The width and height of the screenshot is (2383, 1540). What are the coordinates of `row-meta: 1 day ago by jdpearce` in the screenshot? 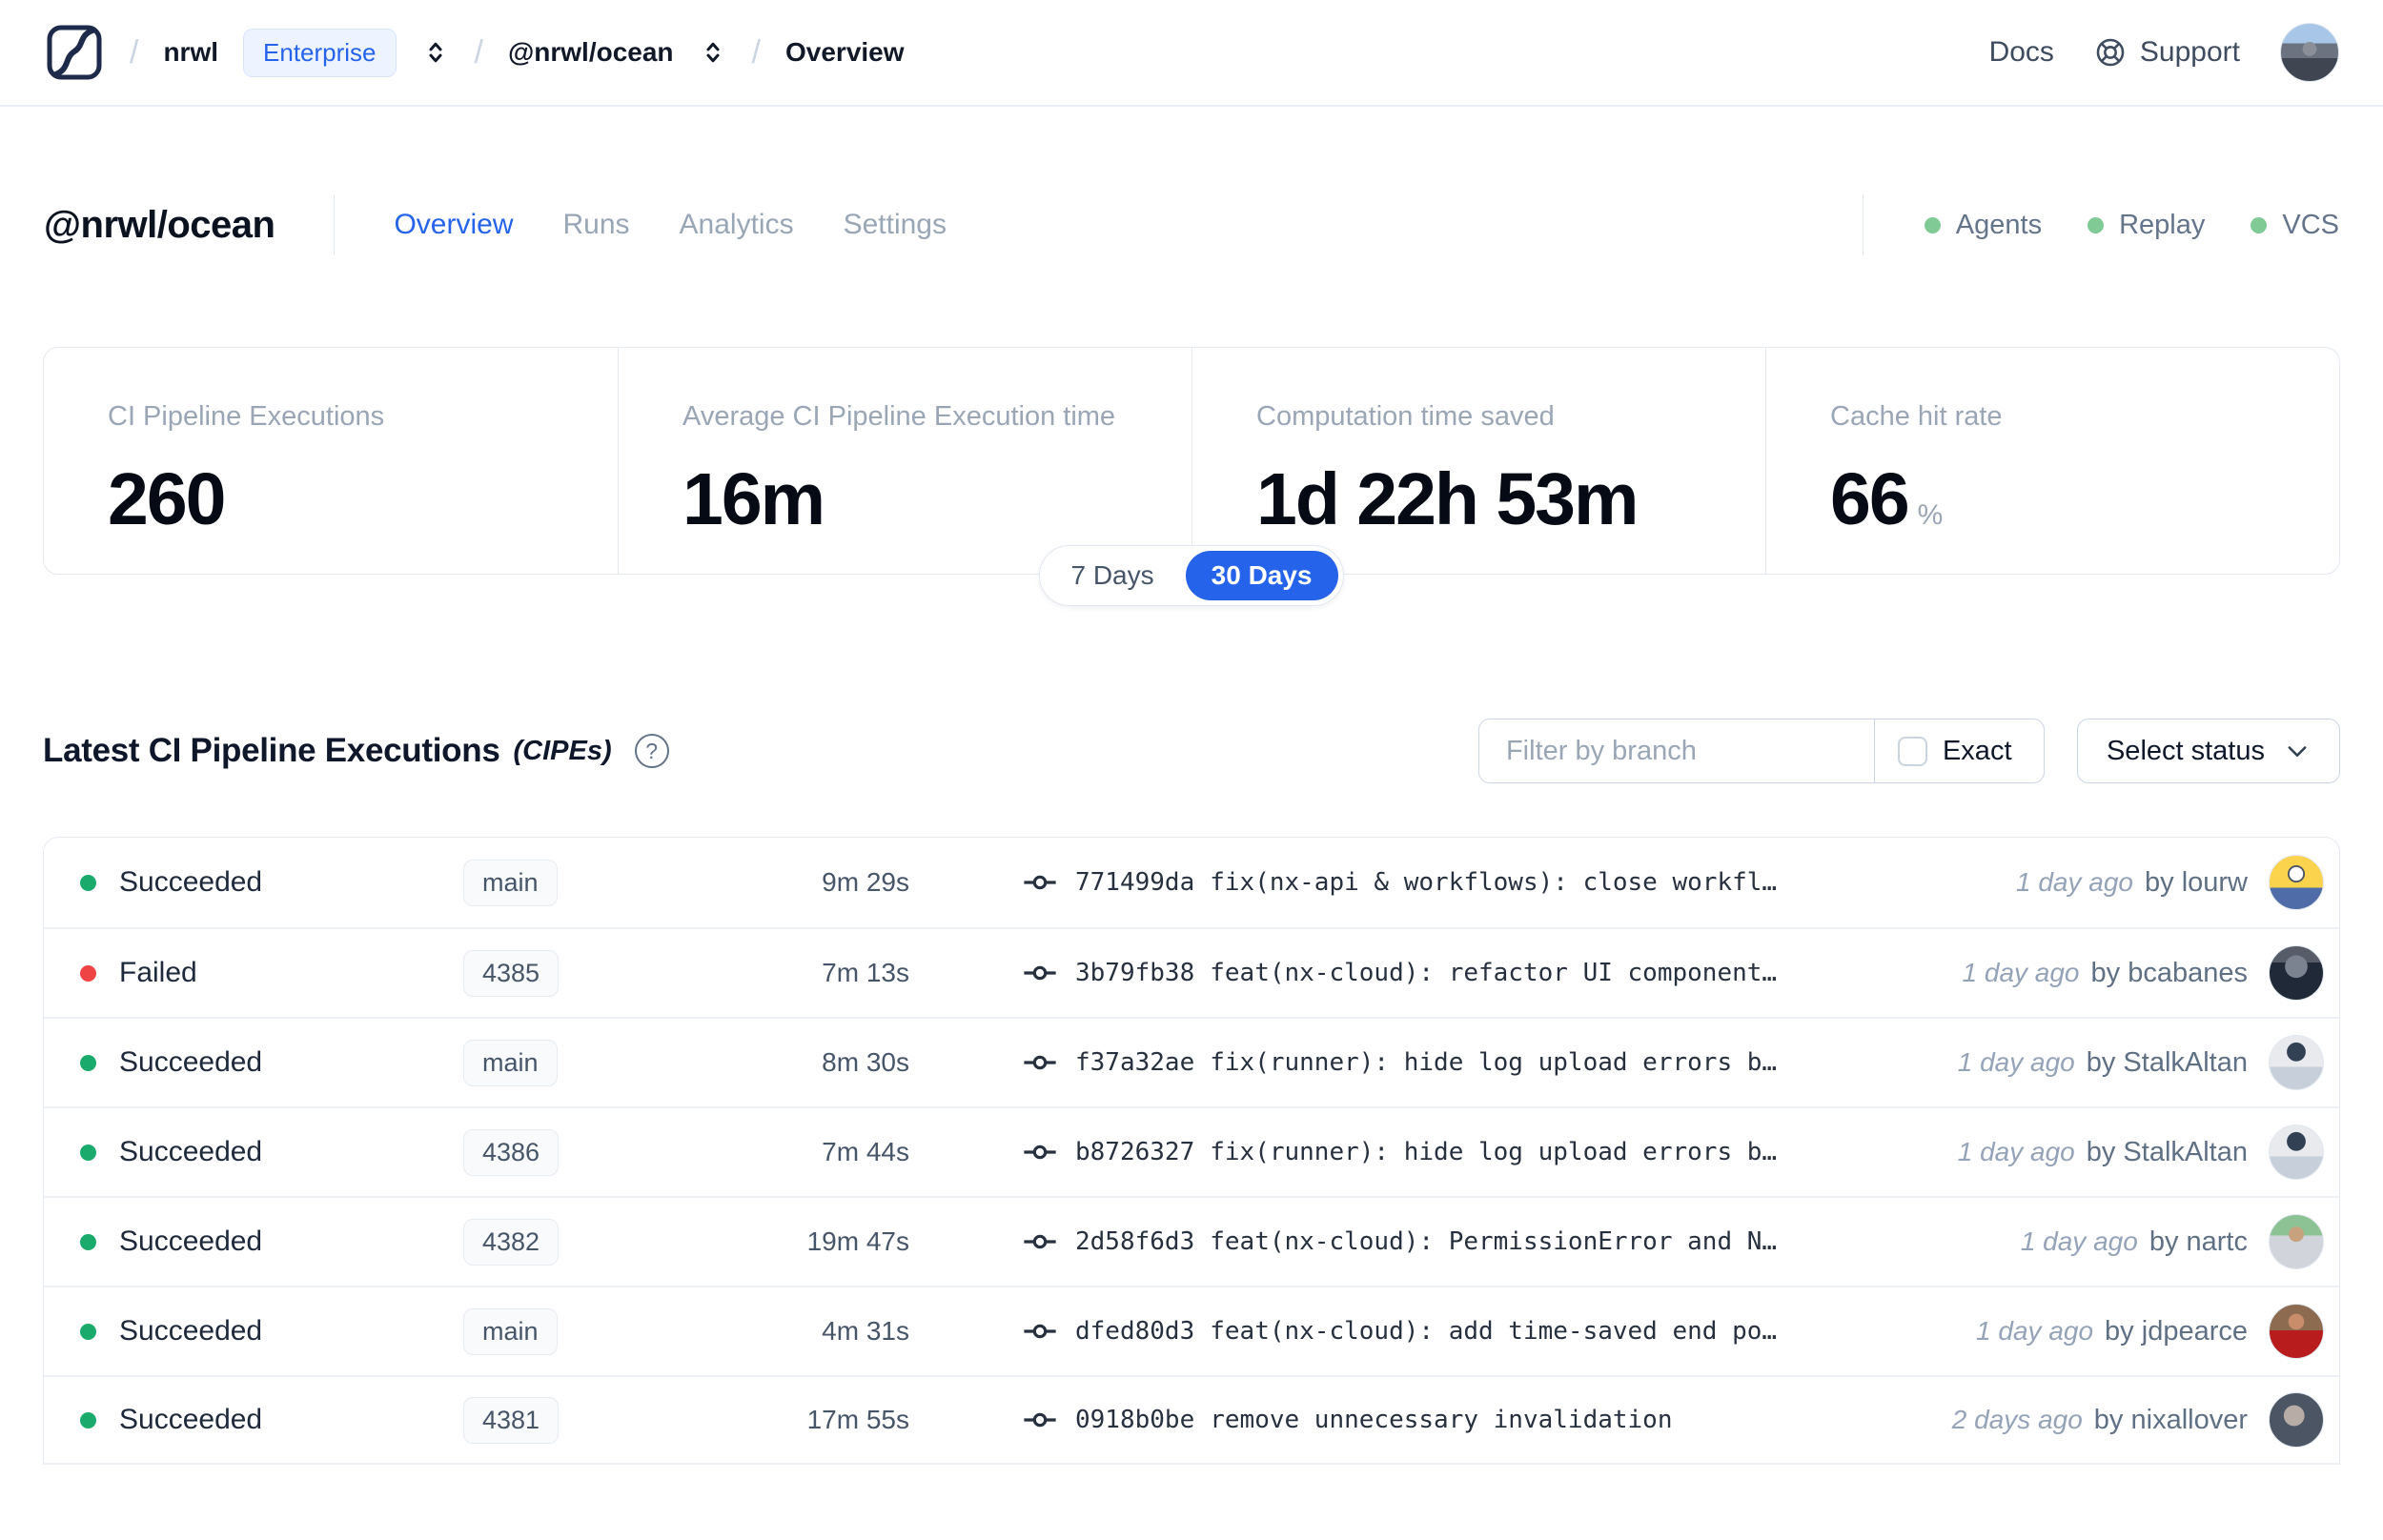 It's located at (2150, 1331).